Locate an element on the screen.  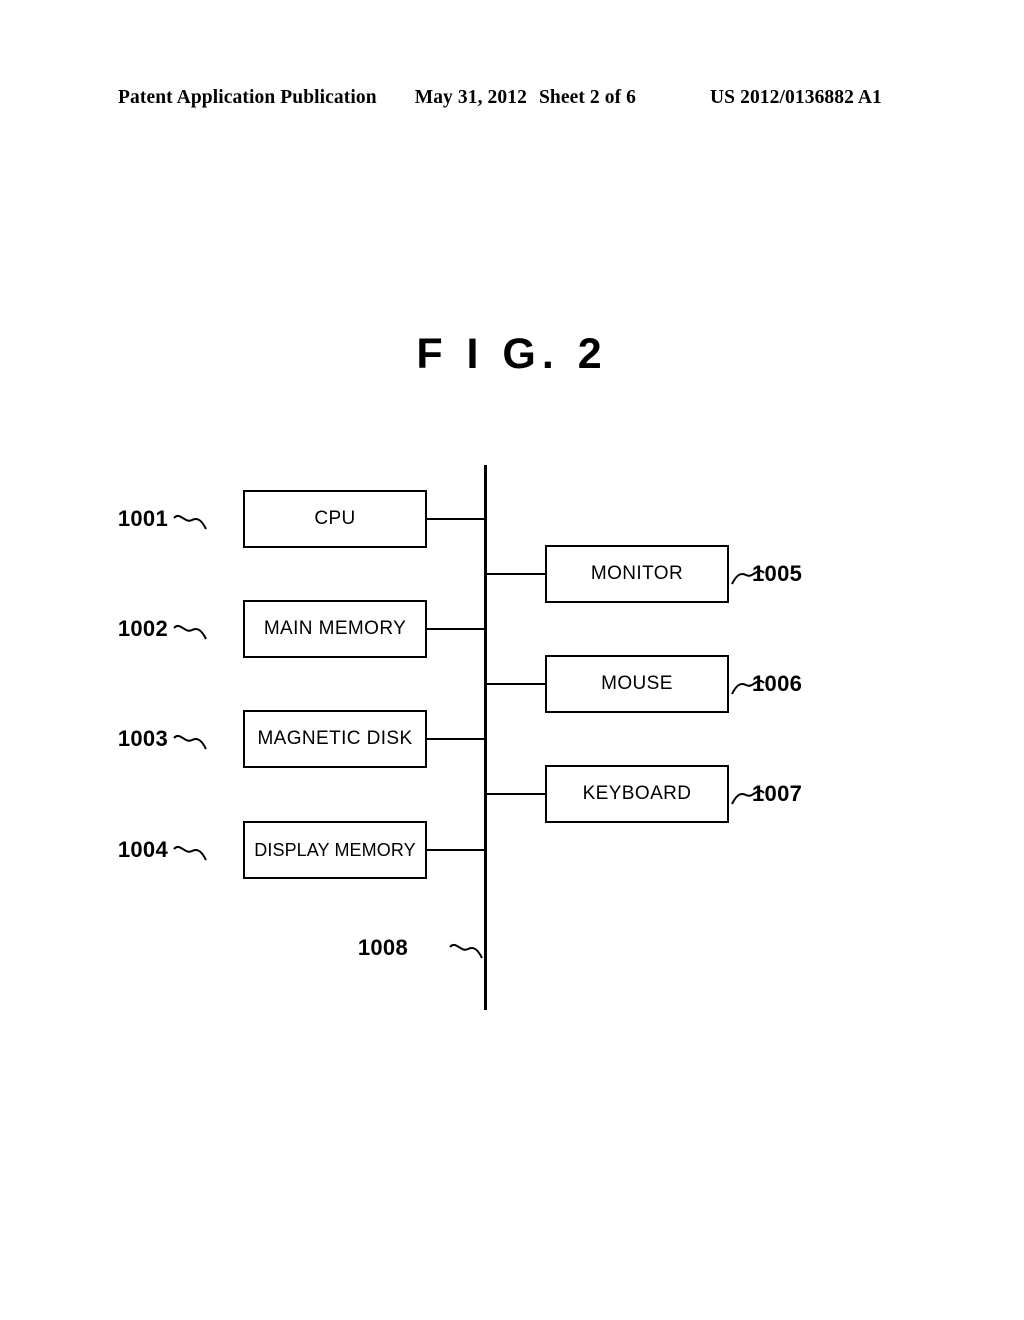
block-magnetic-disk: MAGNETIC DISK is located at coordinates (335, 739).